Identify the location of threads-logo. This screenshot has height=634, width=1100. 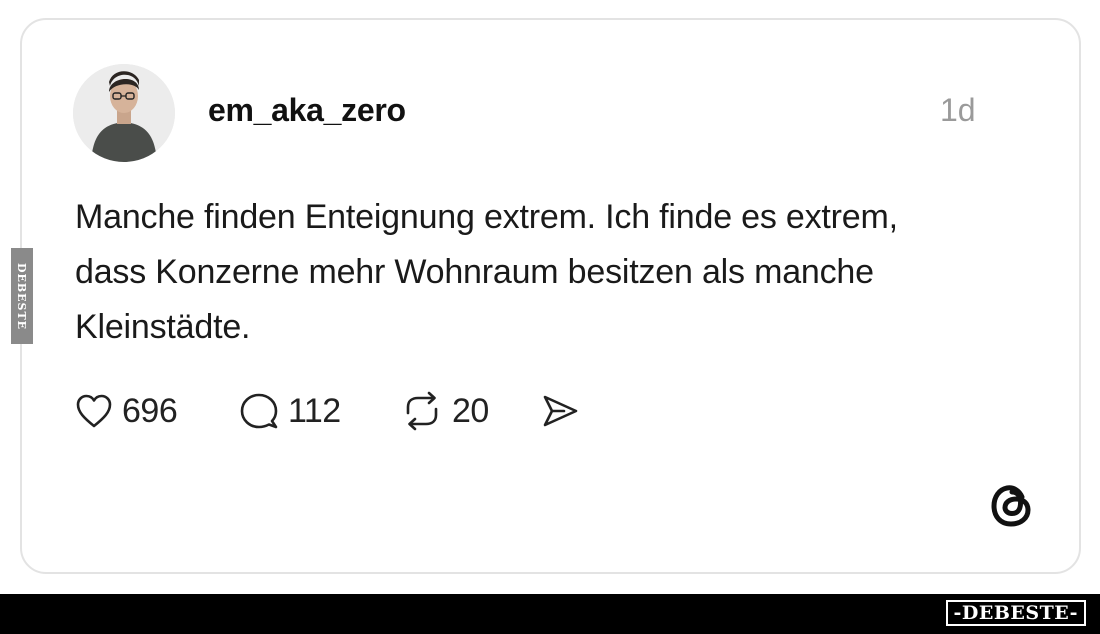
(1012, 505).